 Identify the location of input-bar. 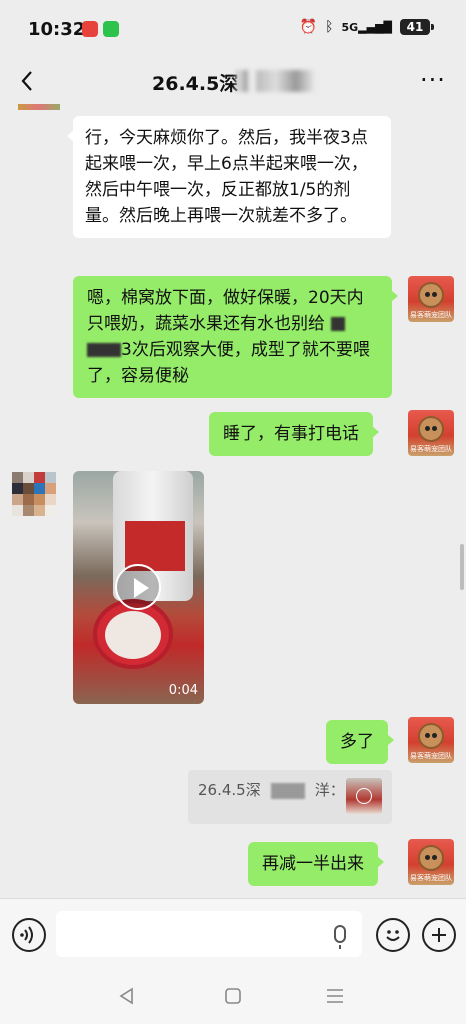
(233, 934).